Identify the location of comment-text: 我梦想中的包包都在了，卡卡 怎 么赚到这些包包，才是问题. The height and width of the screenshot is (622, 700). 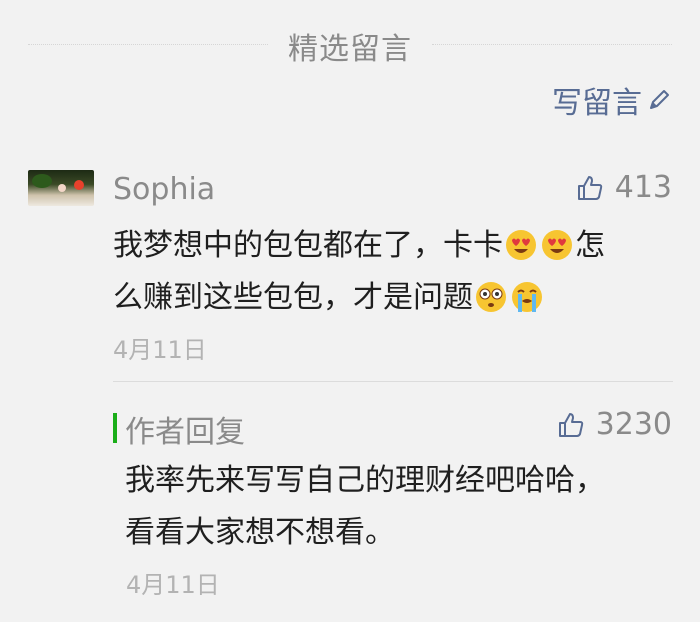
(393, 272).